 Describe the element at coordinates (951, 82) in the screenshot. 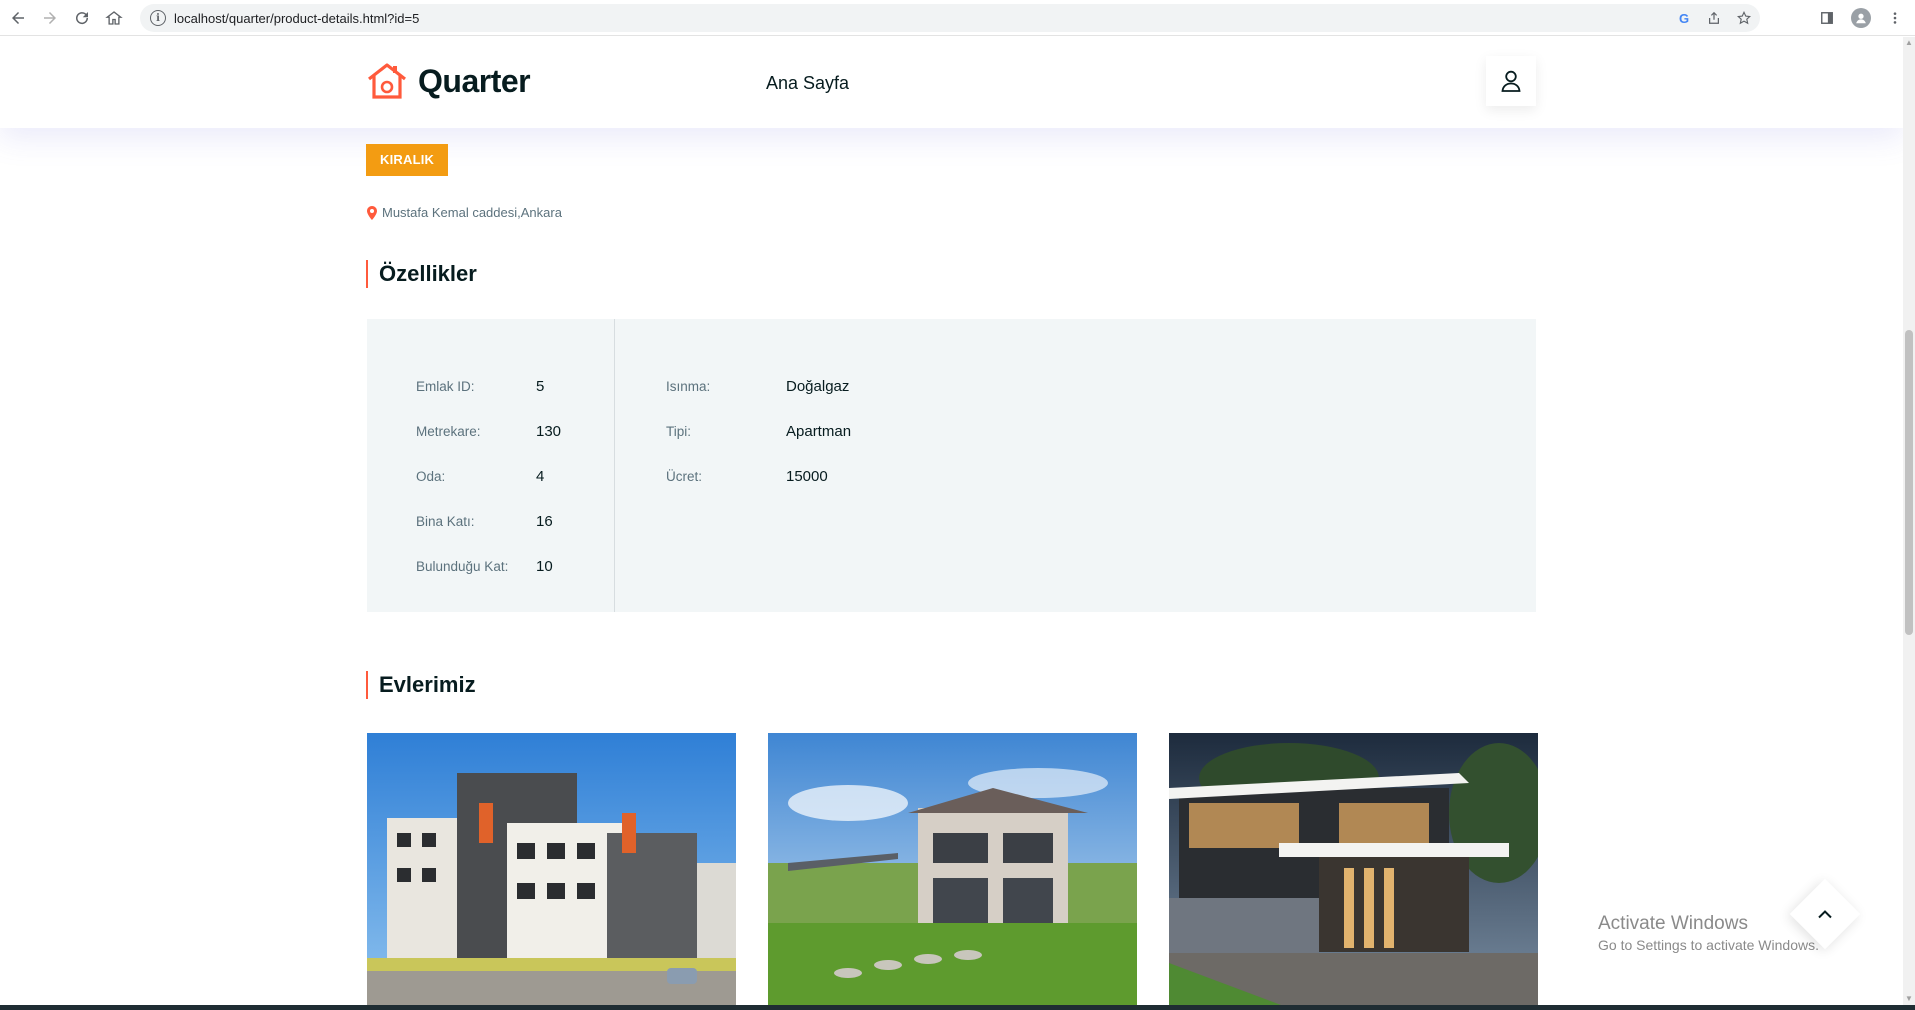

I see `site-header: Quarter Ana Sayfa` at that location.